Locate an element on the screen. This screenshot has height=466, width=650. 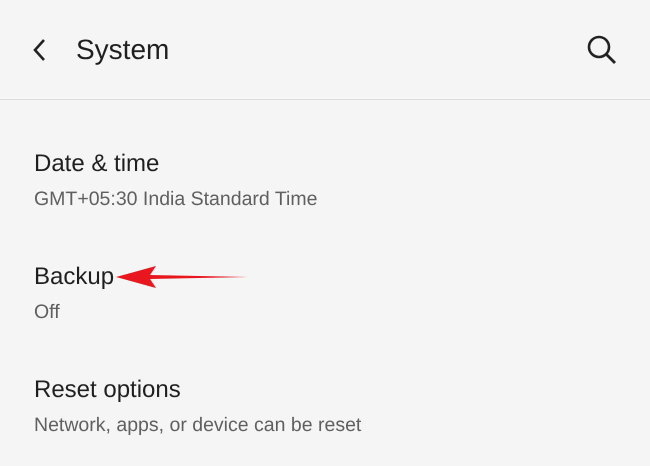
setting-summary: Off is located at coordinates (47, 312).